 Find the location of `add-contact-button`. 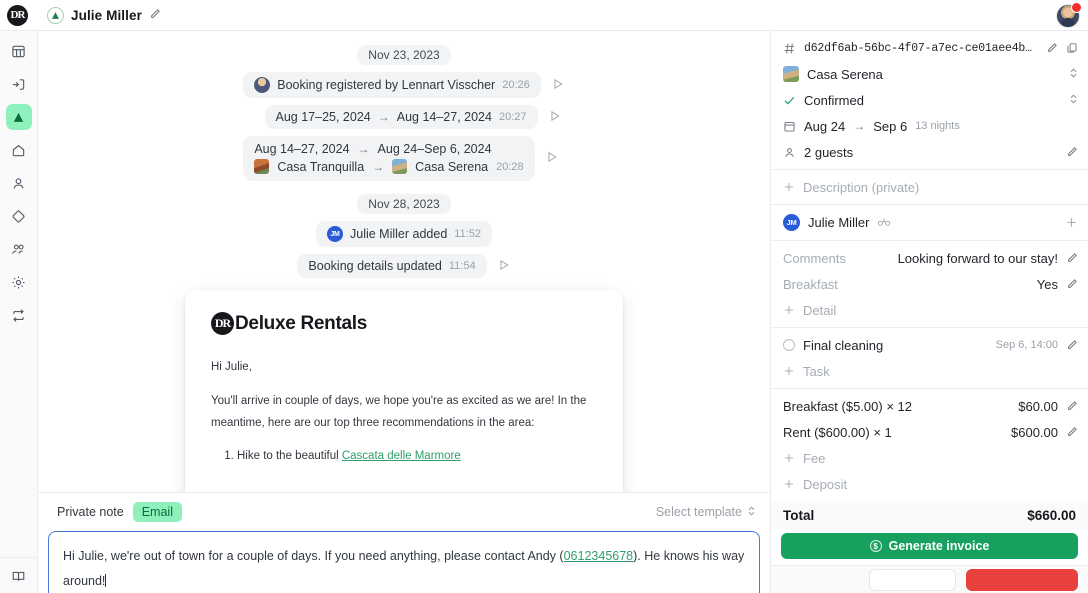

add-contact-button is located at coordinates (1071, 222).